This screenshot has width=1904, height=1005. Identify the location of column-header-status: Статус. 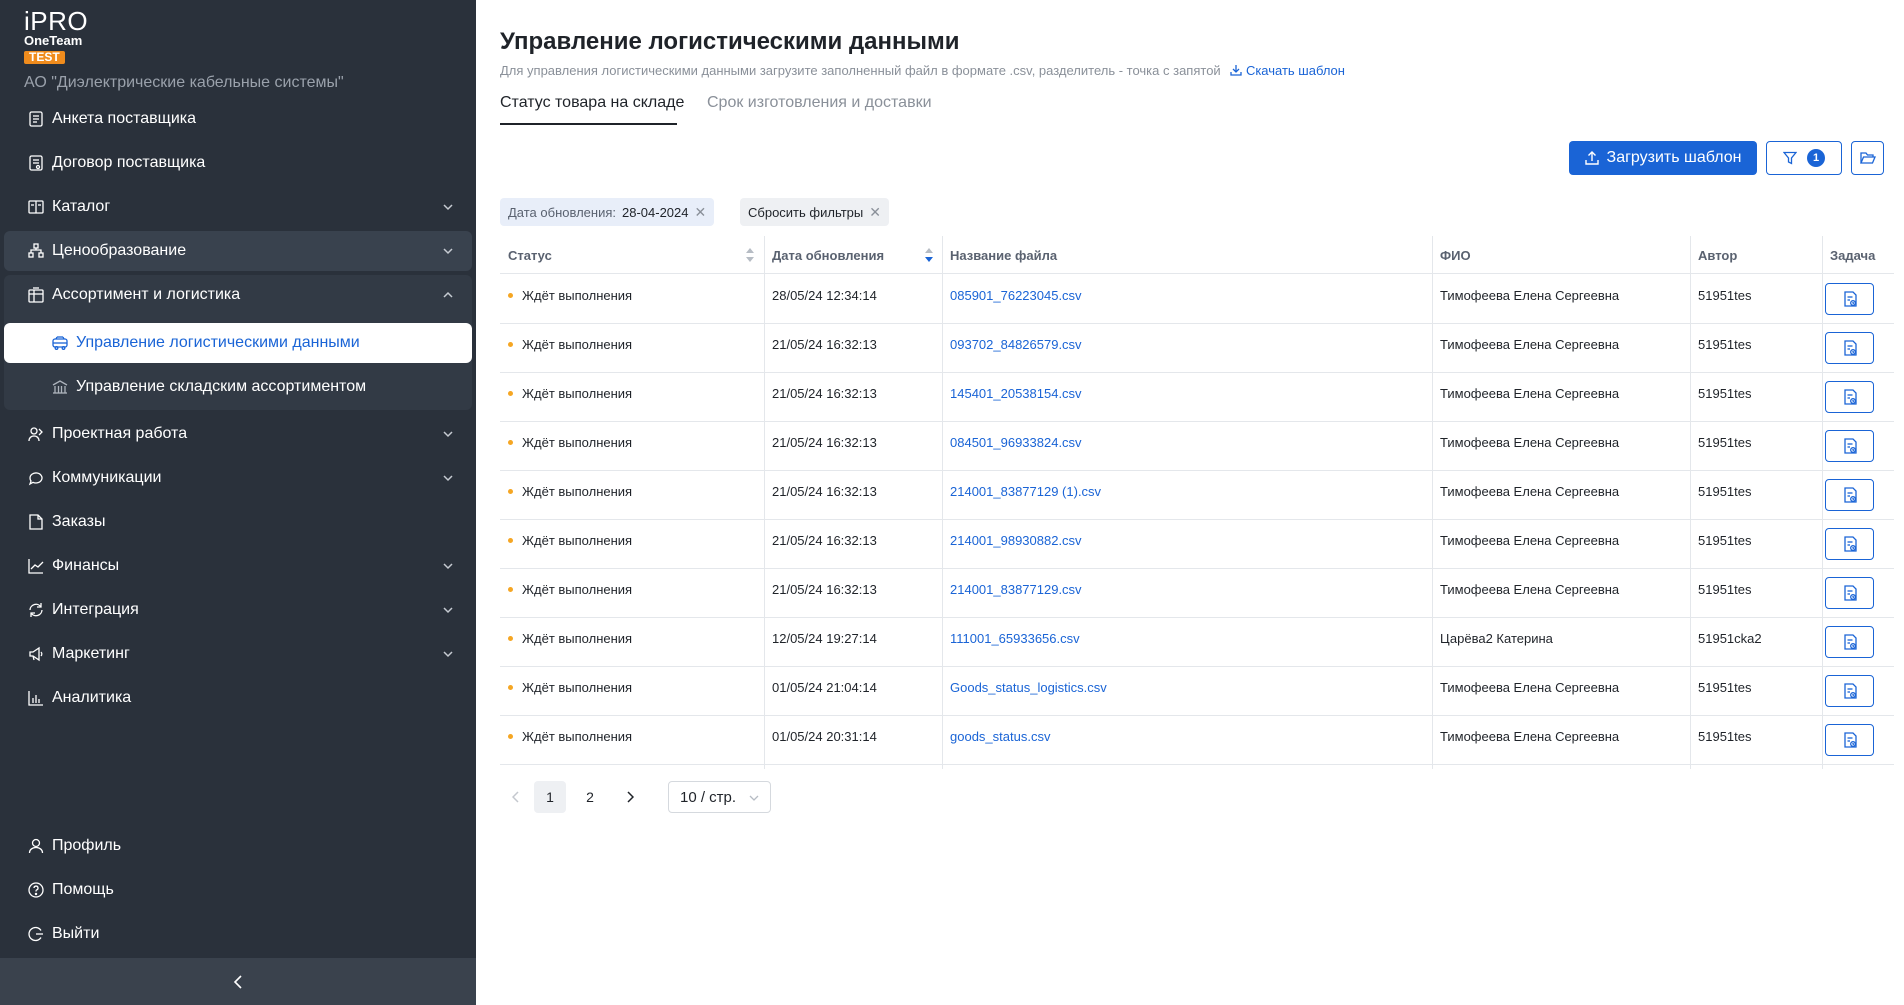
(631, 255).